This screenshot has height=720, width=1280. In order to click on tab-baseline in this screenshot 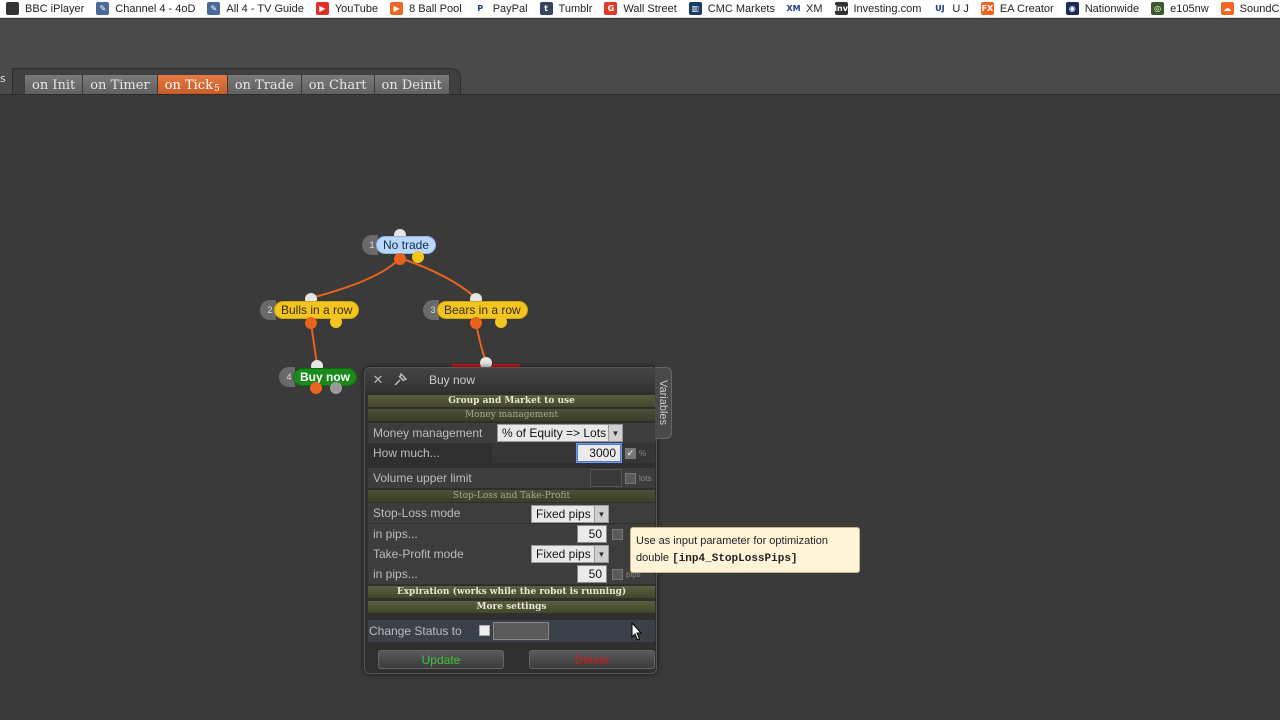, I will do `click(640, 94)`.